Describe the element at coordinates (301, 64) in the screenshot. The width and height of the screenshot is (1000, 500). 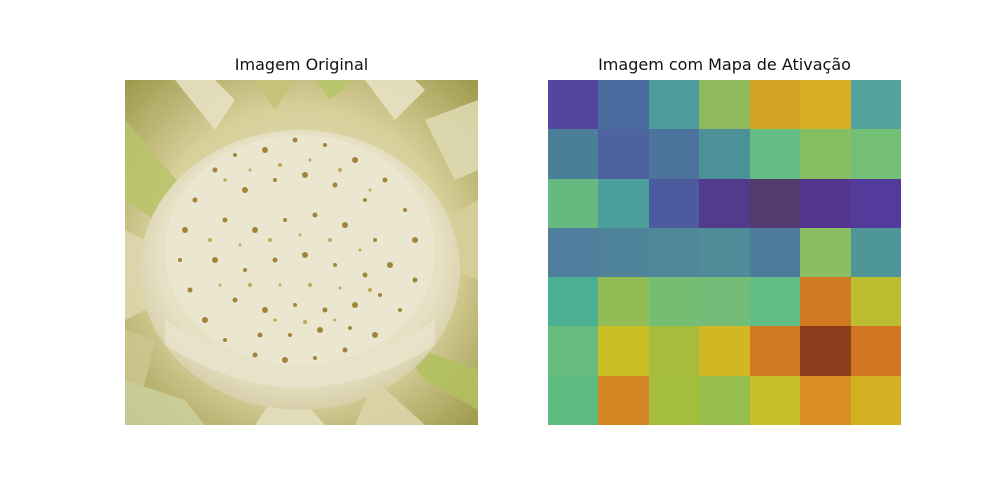
I see `original-image-title: Imagem Original` at that location.